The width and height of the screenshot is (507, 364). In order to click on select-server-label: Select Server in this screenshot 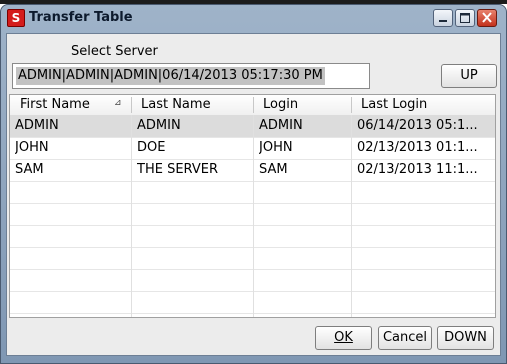, I will do `click(114, 51)`.